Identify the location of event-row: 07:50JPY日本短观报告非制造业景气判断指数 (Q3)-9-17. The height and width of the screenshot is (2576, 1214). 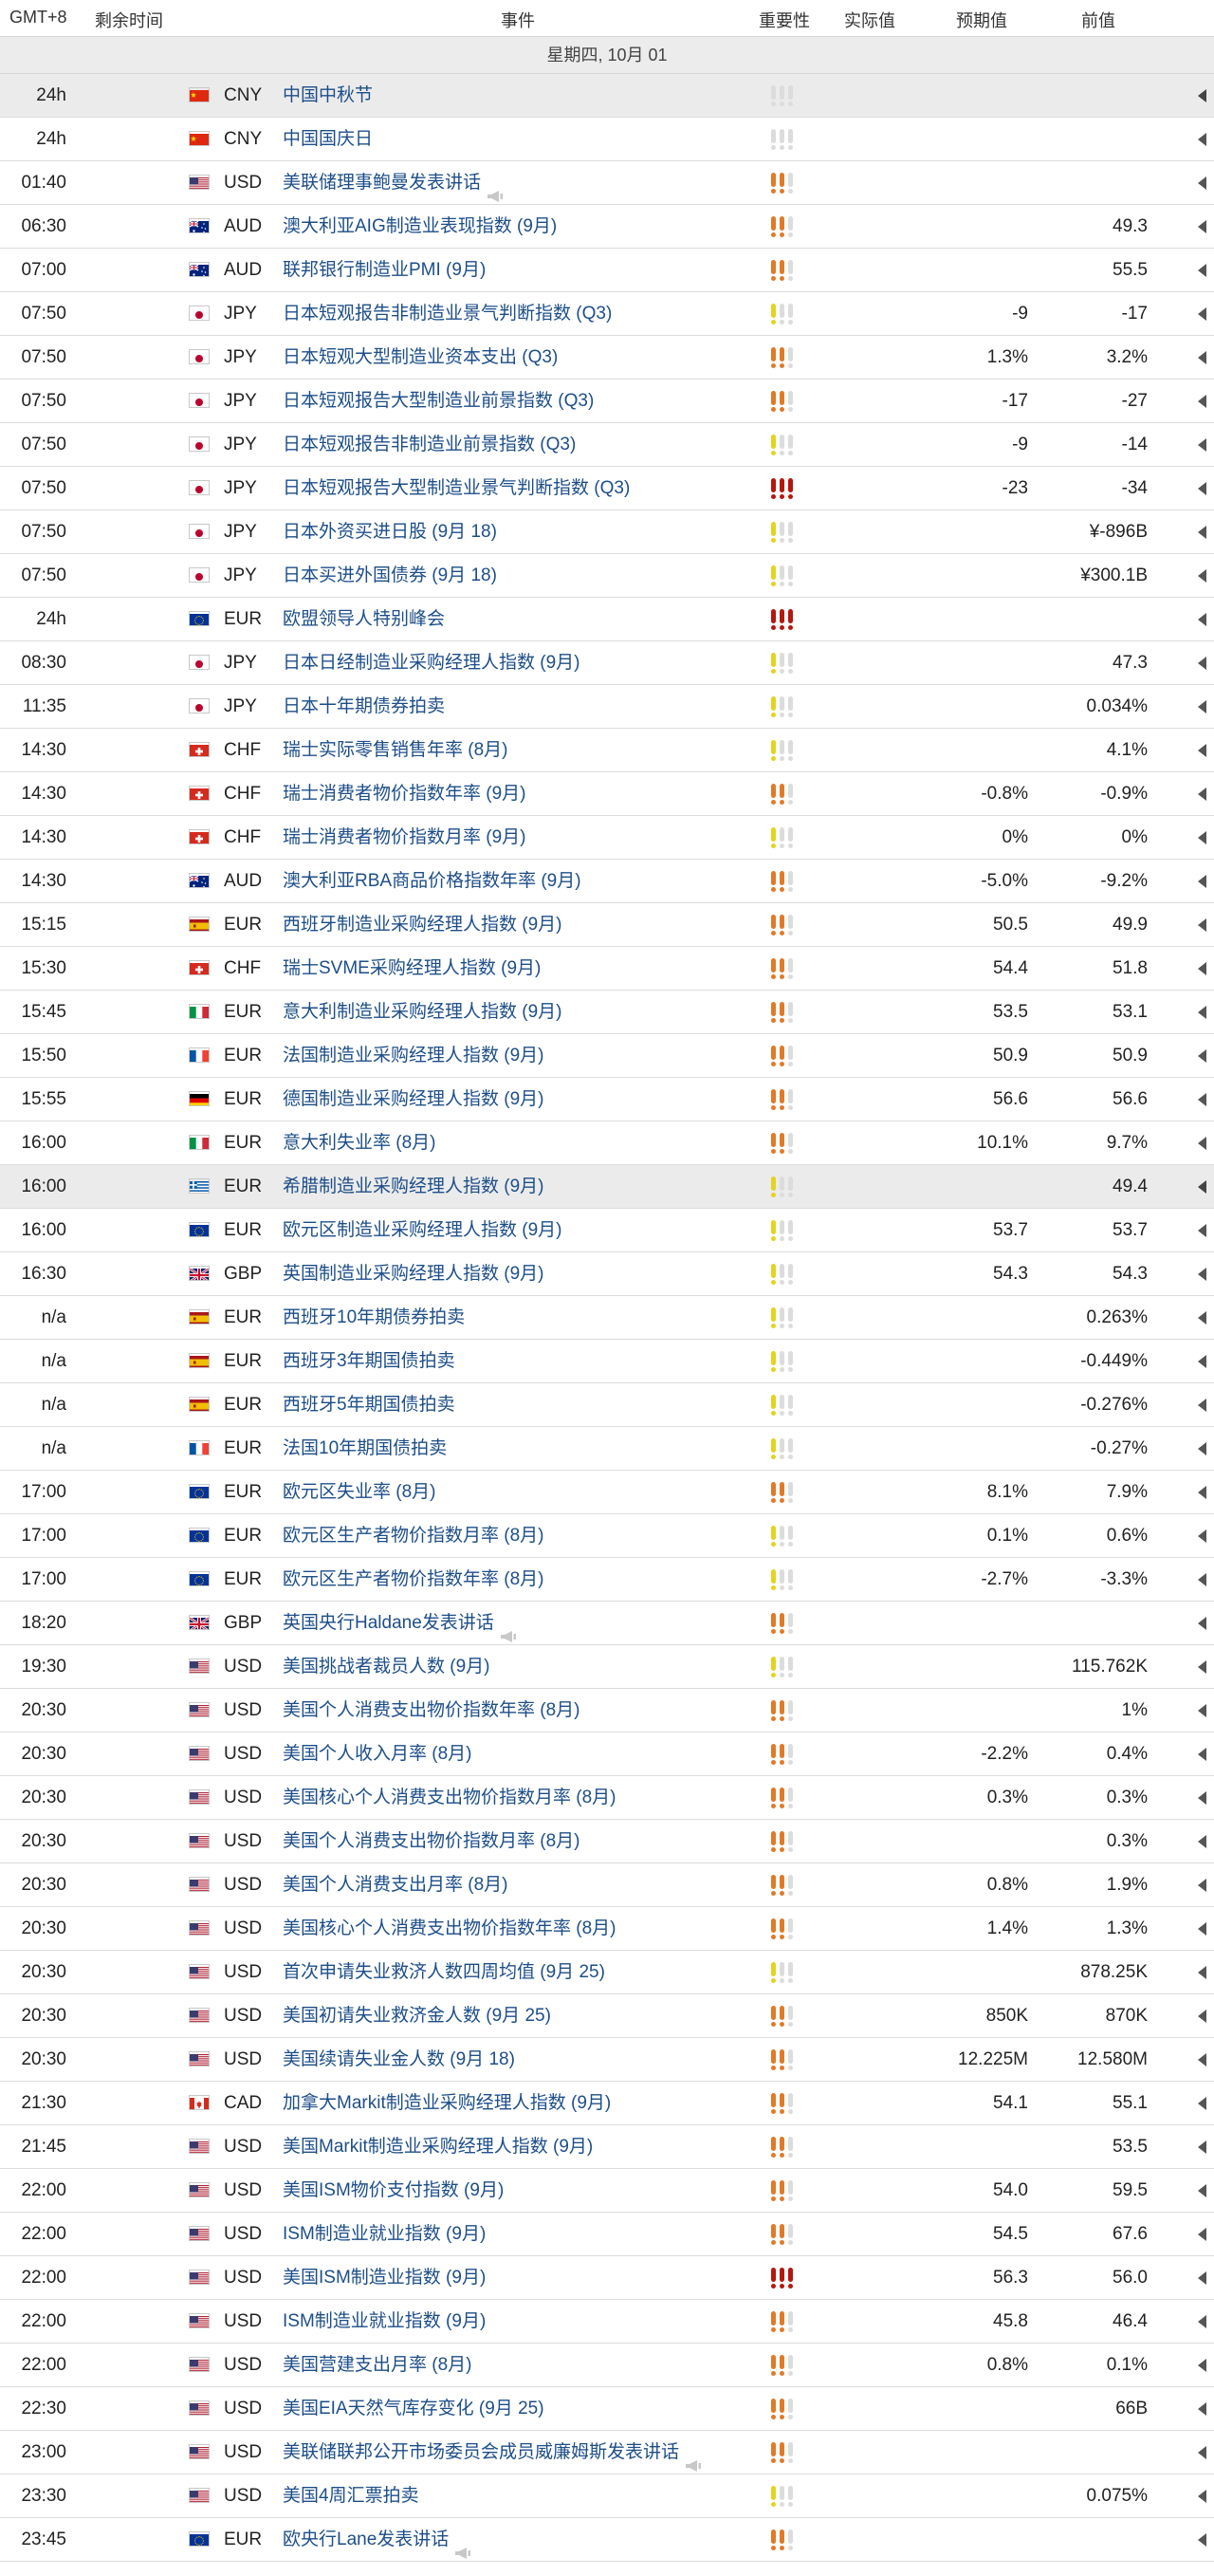
(607, 314).